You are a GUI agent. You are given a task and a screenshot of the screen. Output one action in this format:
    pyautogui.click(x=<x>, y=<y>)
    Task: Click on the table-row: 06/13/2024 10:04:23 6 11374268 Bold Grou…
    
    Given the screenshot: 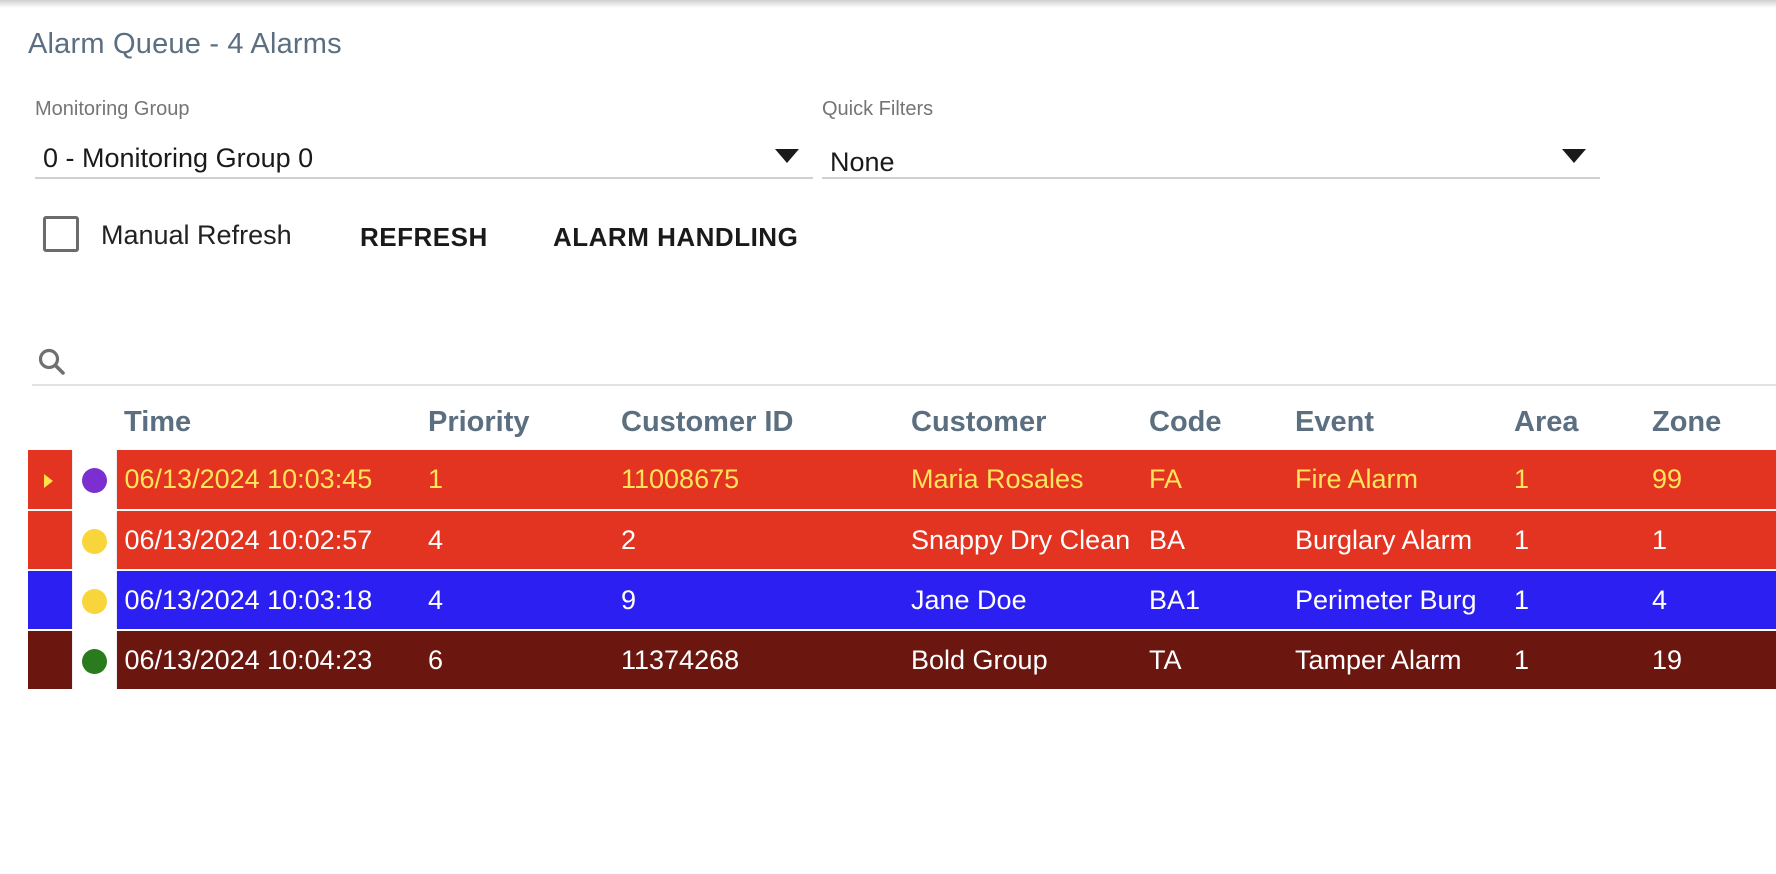 What is the action you would take?
    pyautogui.click(x=902, y=660)
    